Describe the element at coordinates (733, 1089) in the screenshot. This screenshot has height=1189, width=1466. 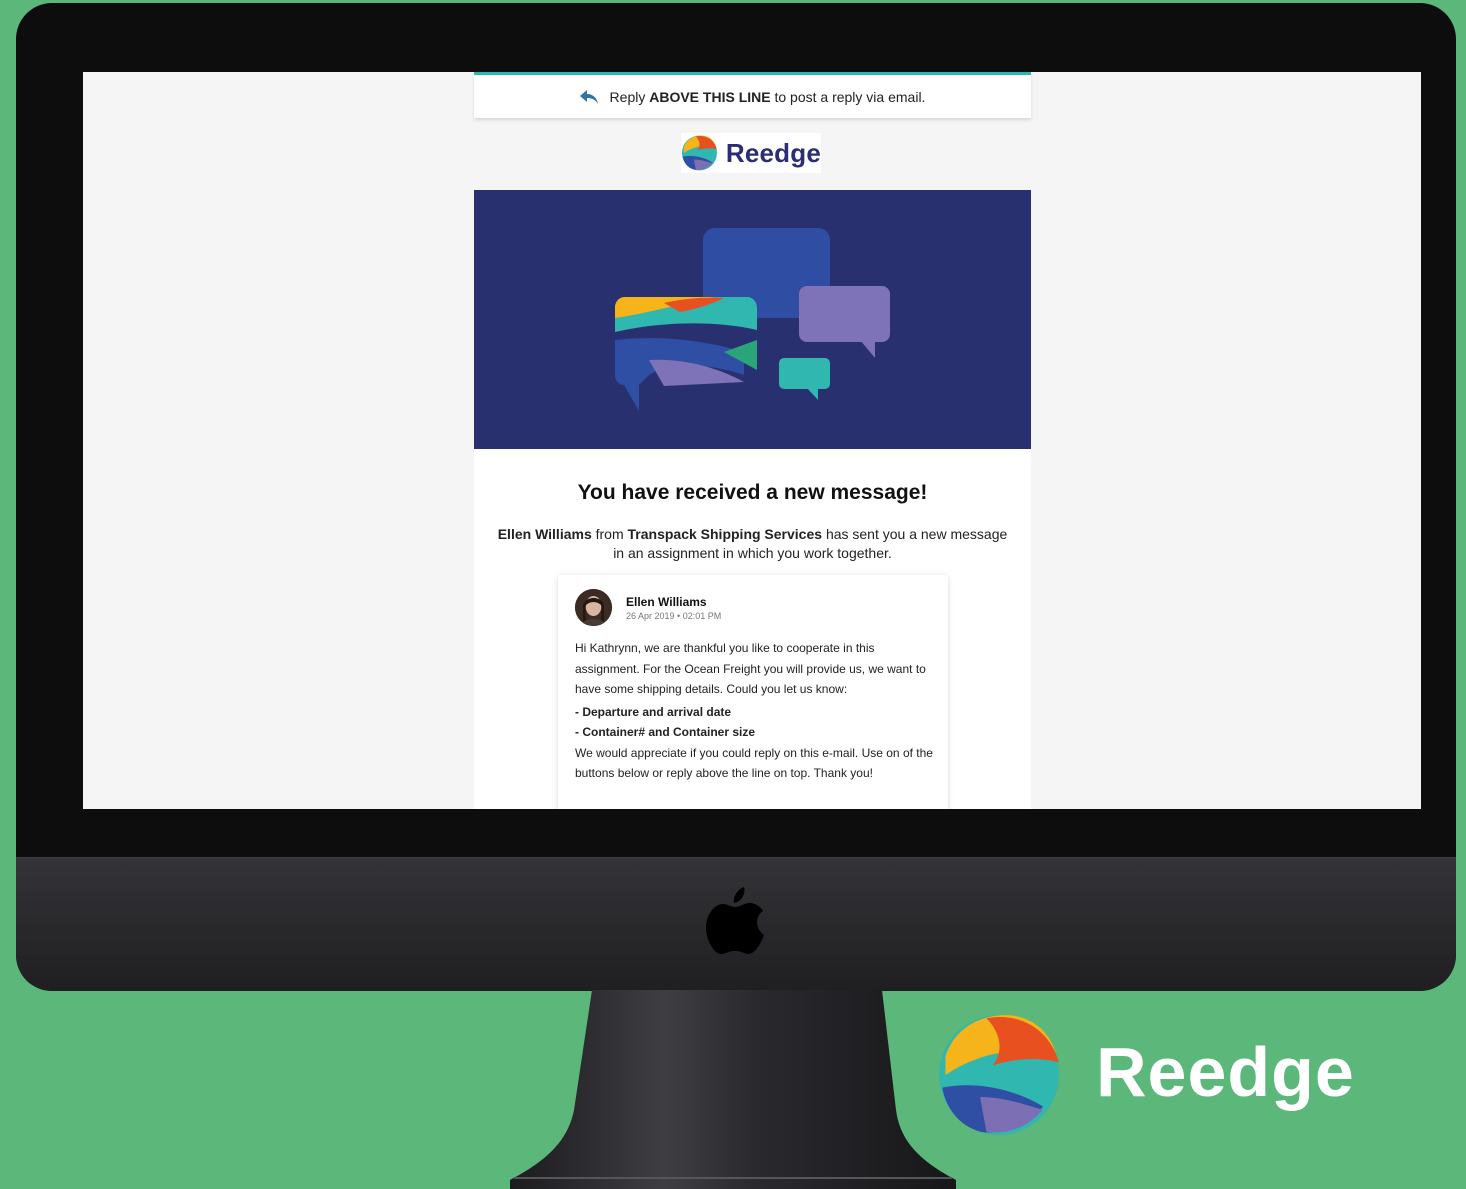
I see `monitor-stand` at that location.